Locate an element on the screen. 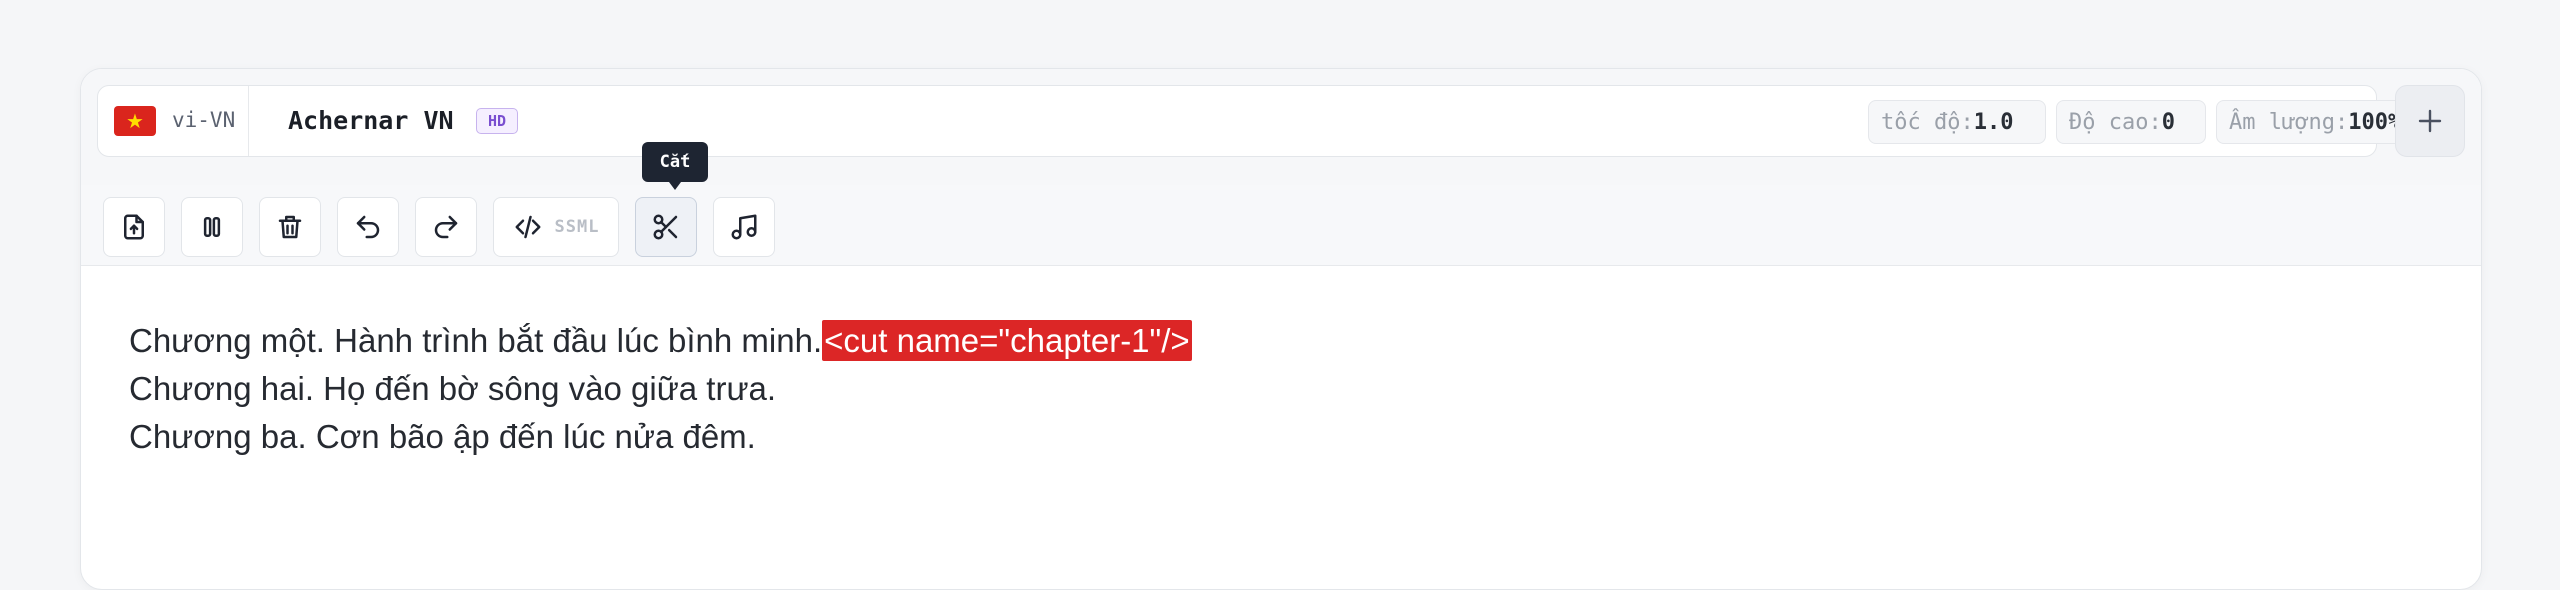 This screenshot has width=2560, height=590. plus-icon is located at coordinates (2430, 121).